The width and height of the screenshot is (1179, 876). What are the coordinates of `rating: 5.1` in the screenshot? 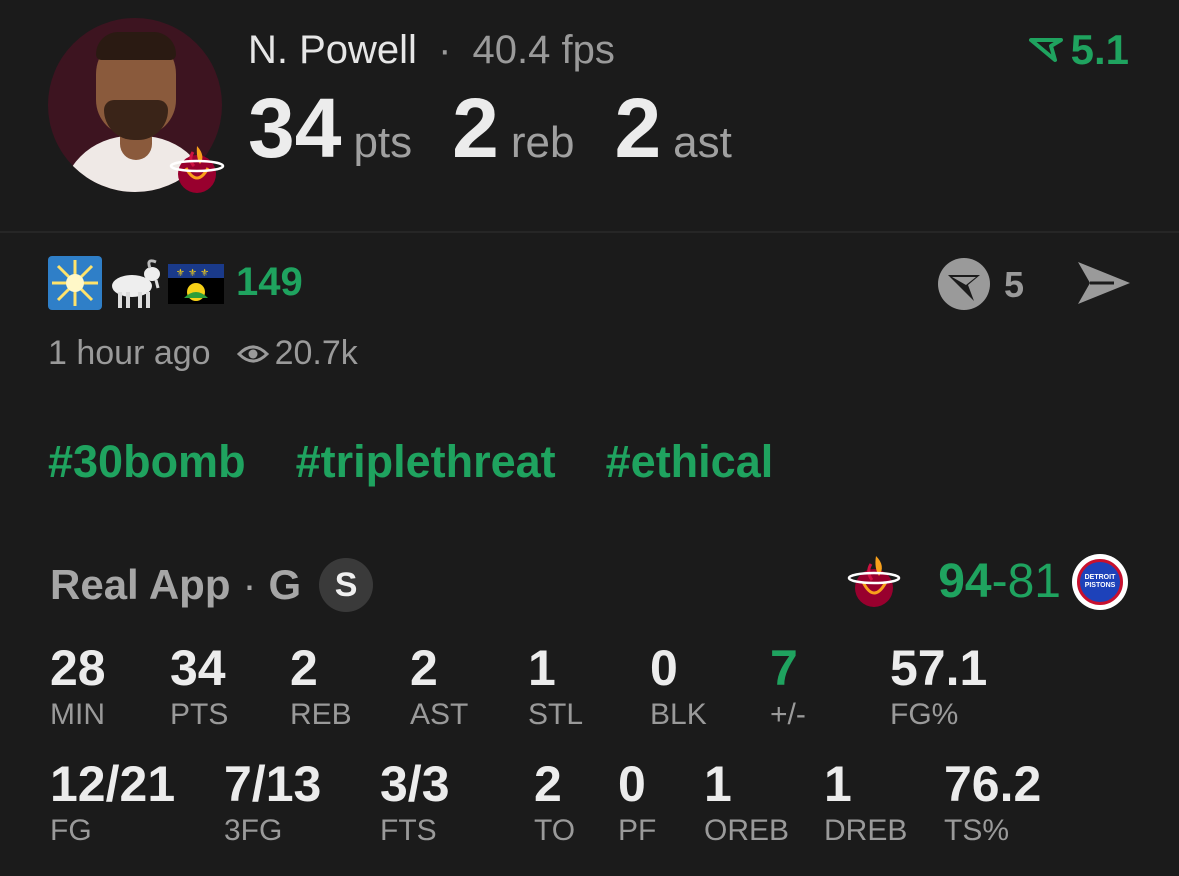 It's located at (1078, 50).